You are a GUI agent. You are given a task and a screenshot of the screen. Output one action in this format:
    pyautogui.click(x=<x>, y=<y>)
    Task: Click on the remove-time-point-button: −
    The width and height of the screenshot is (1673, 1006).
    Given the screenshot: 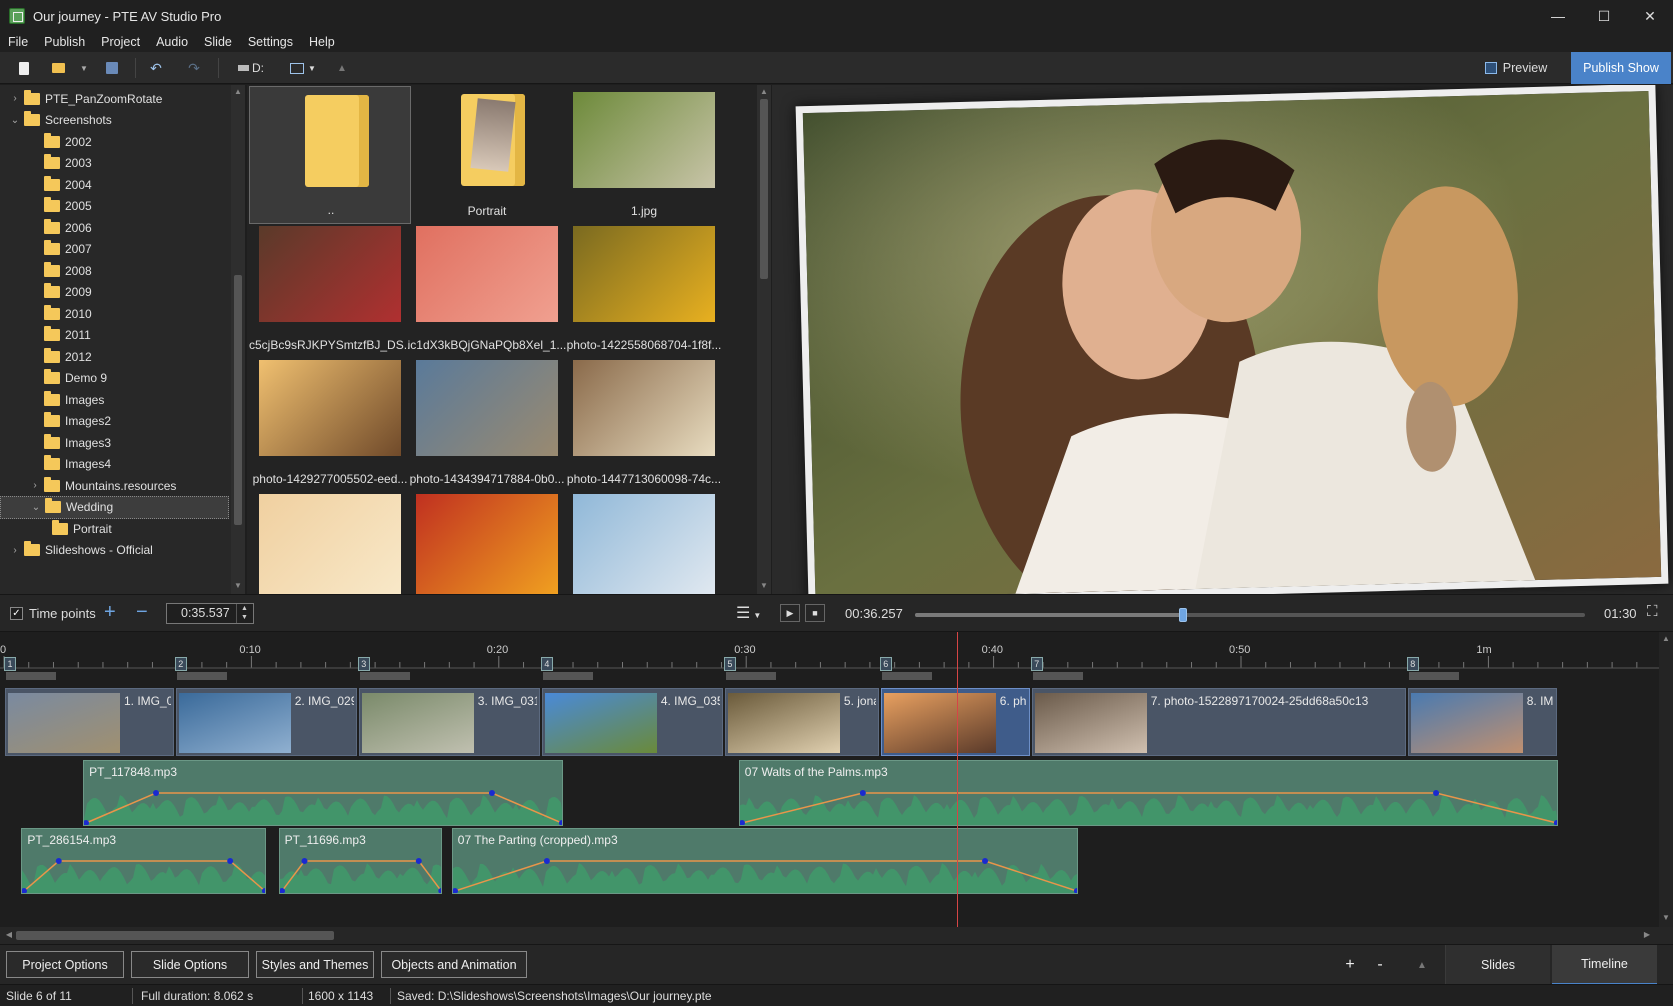 What is the action you would take?
    pyautogui.click(x=142, y=612)
    